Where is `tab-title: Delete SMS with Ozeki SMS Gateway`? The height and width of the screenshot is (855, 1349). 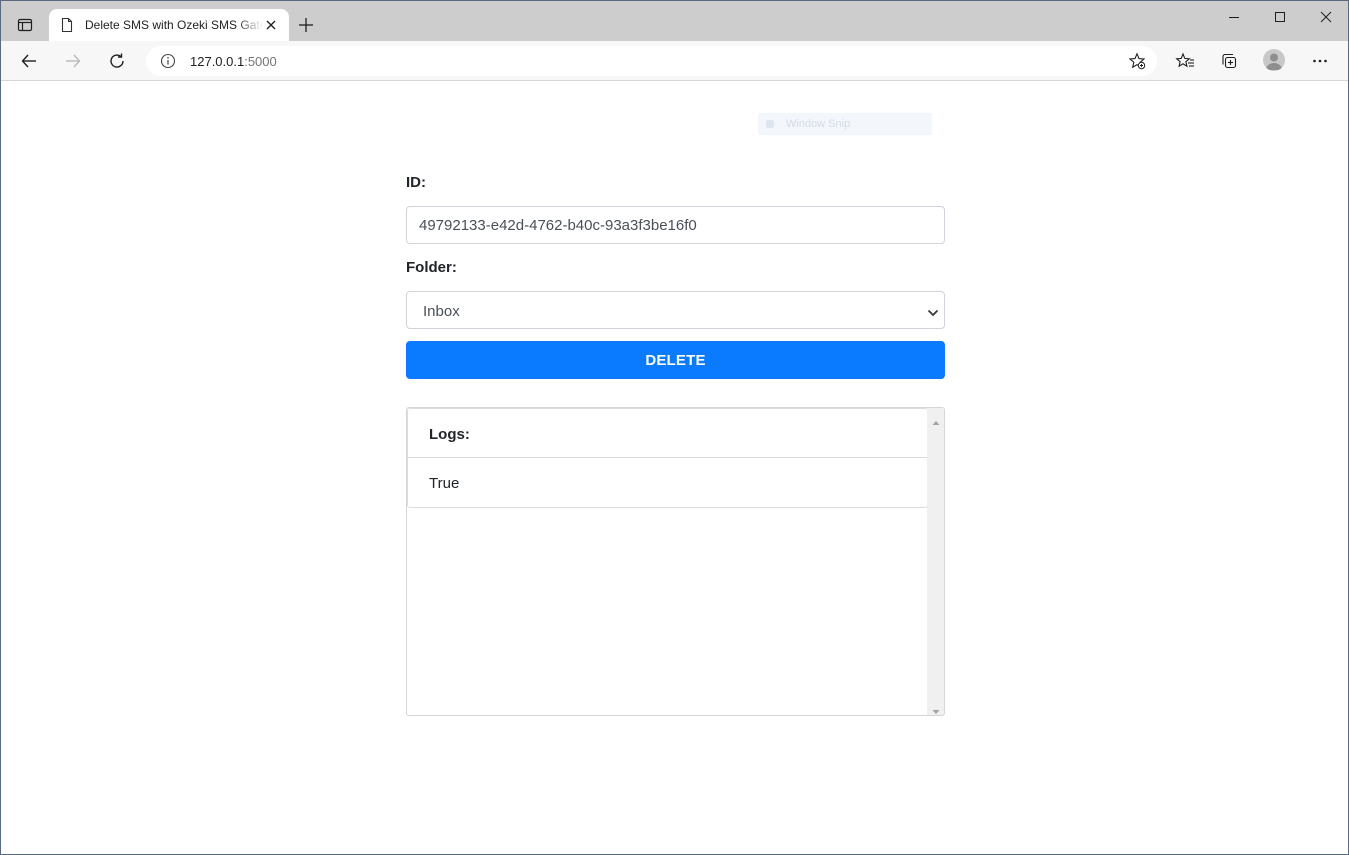
tab-title: Delete SMS with Ozeki SMS Gateway is located at coordinates (174, 25).